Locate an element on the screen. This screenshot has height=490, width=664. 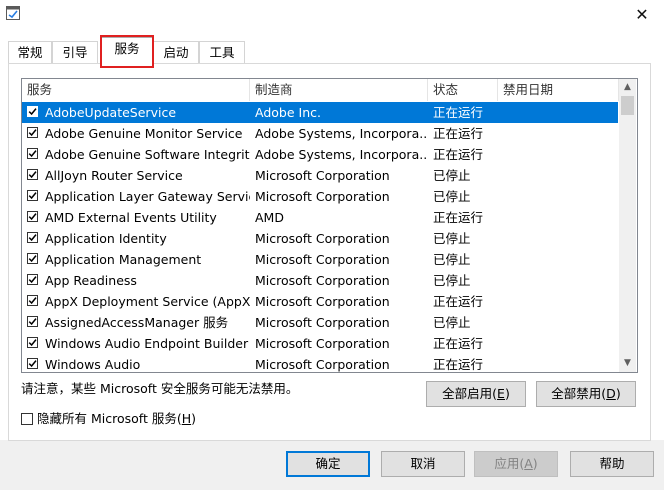
manufacturer-cell: Adobe Inc. is located at coordinates (288, 112).